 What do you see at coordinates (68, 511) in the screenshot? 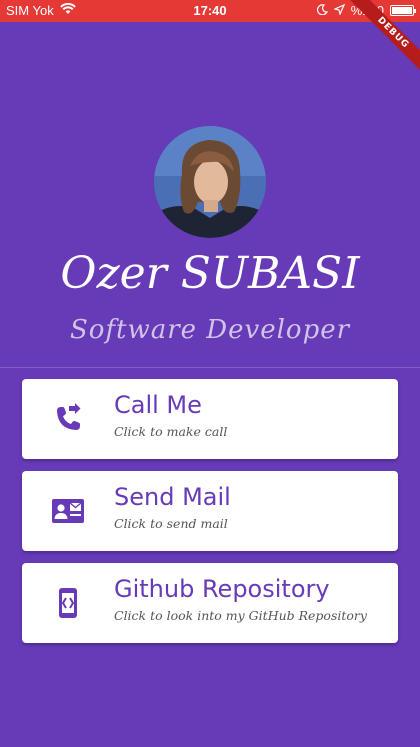
I see `contact-mail-icon` at bounding box center [68, 511].